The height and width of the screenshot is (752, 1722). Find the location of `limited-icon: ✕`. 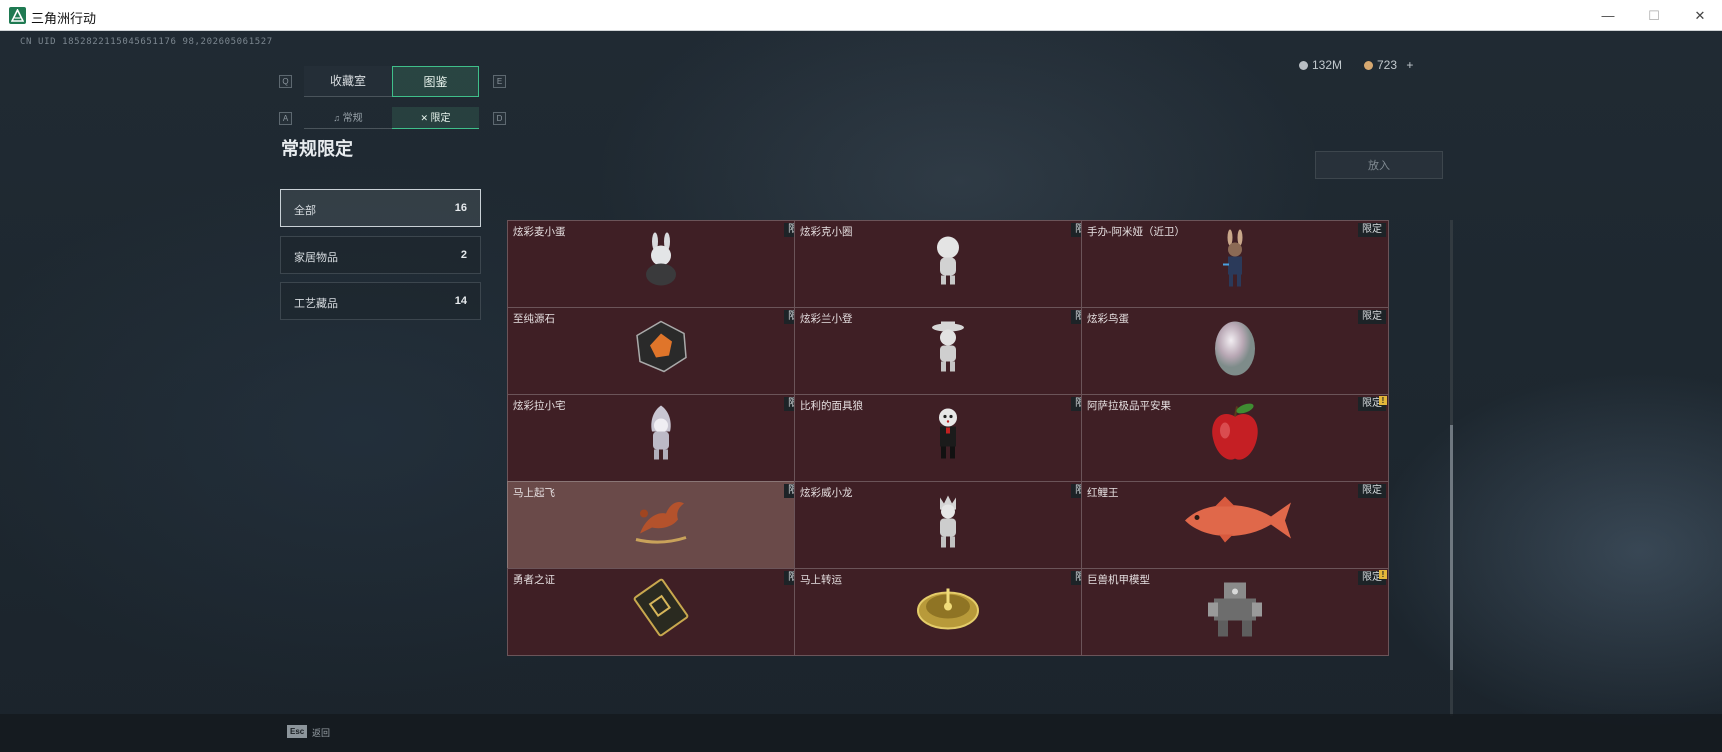

limited-icon: ✕ is located at coordinates (425, 118).